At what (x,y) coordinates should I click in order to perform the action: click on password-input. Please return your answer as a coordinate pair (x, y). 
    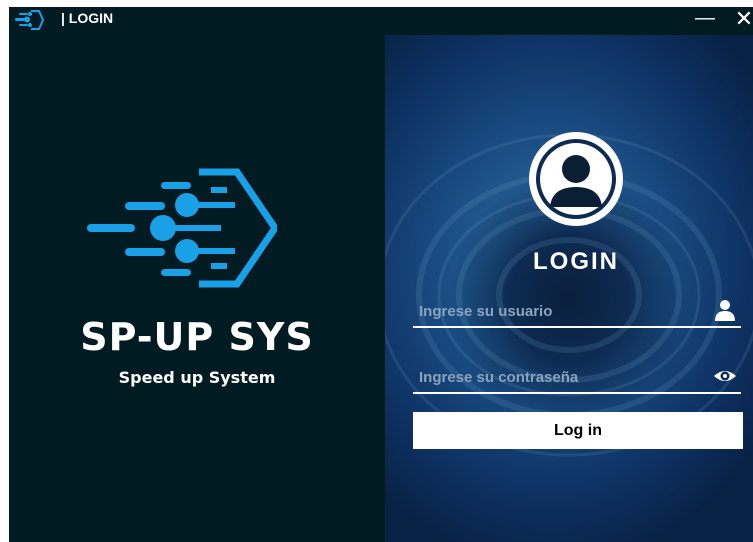
    Looking at the image, I should click on (564, 377).